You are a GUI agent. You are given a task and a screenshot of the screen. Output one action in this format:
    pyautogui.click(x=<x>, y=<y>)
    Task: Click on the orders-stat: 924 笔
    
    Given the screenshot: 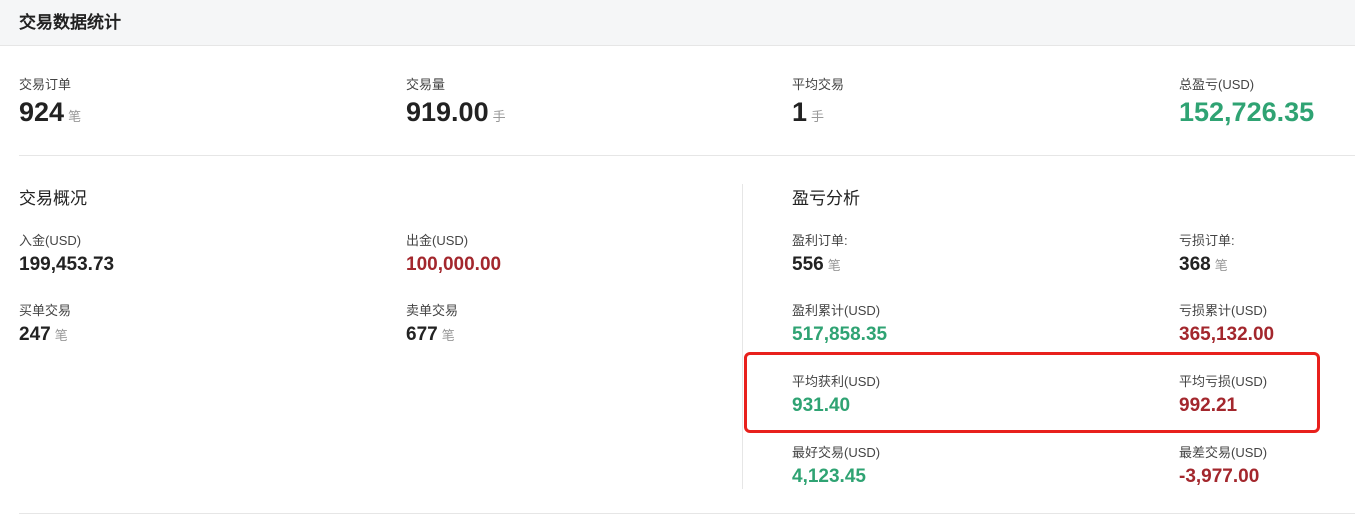 What is the action you would take?
    pyautogui.click(x=50, y=112)
    